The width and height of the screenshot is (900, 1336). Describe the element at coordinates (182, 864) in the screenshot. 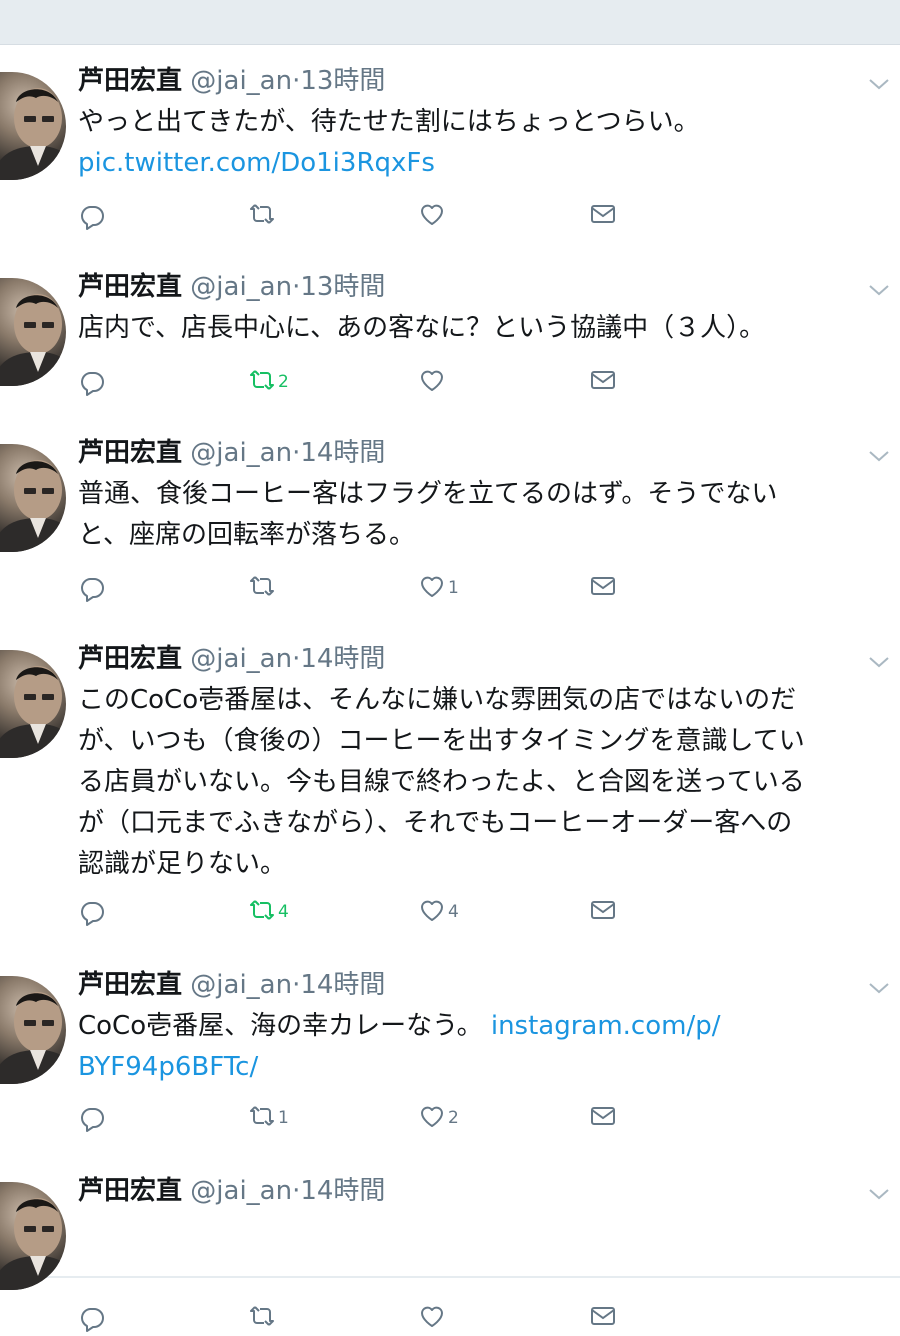

I see `tweet-text-segment: 認識が足りない。` at that location.